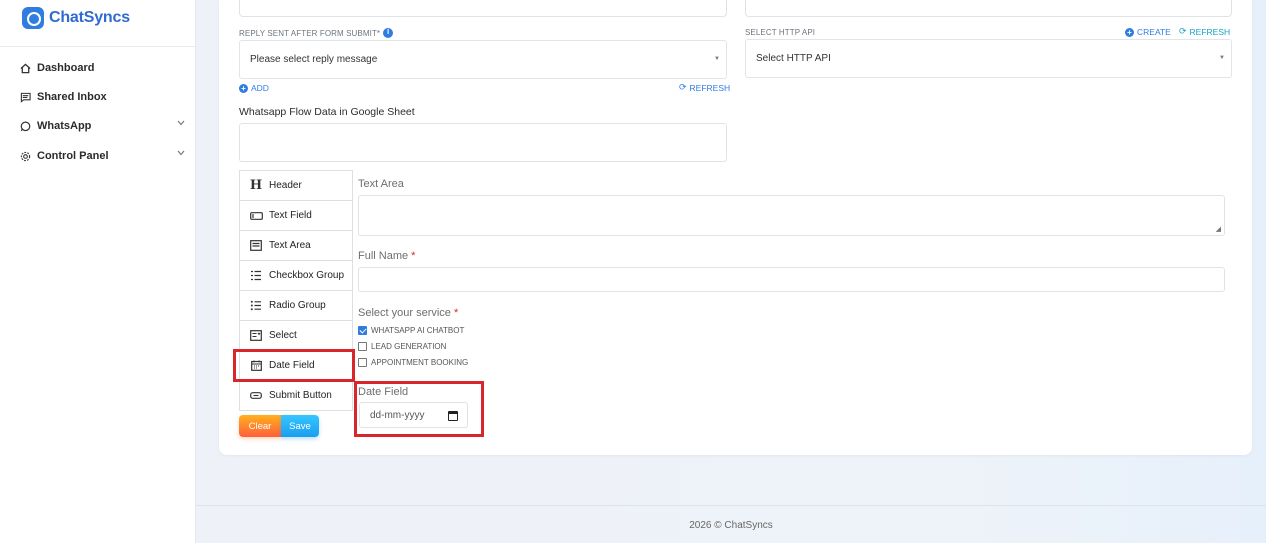 This screenshot has height=543, width=1266. Describe the element at coordinates (483, 59) in the screenshot. I see `reply-message-select: Please select reply message ▼` at that location.